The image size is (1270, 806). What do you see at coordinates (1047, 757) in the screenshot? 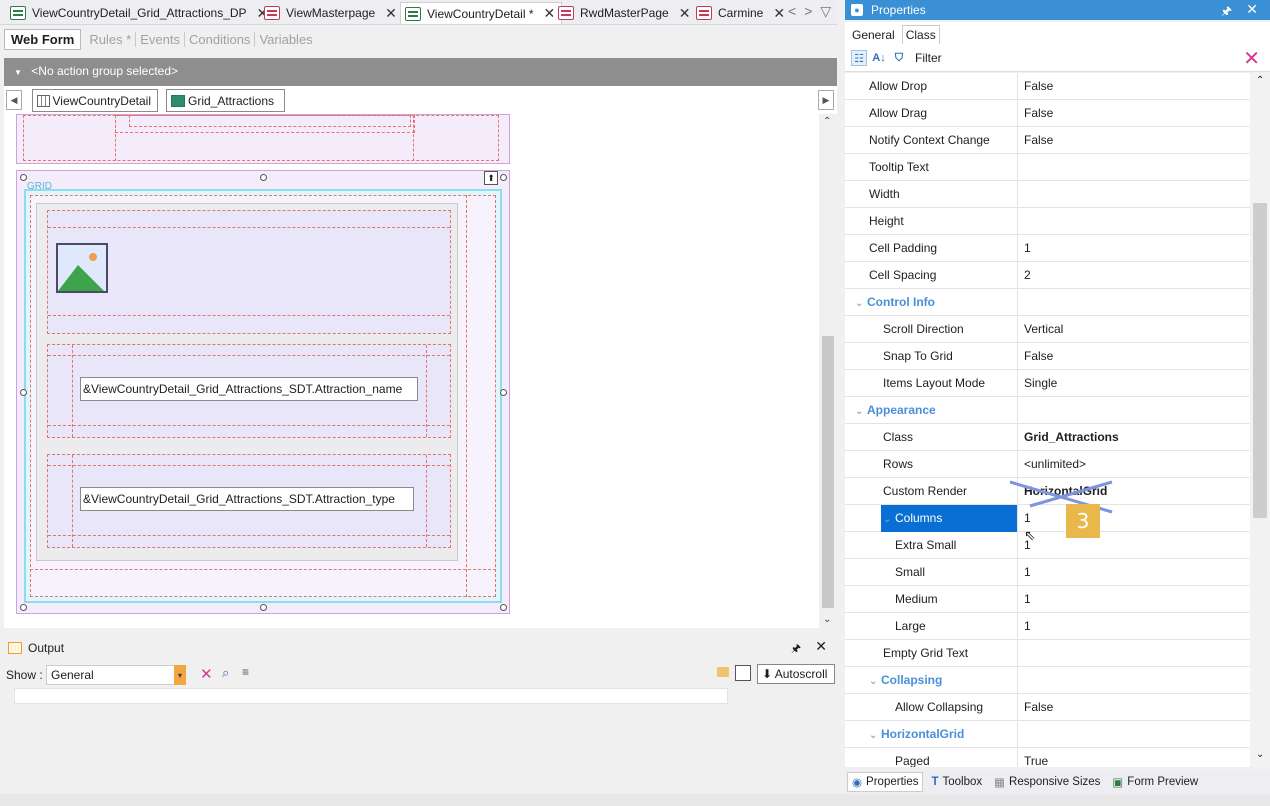
I see `property-row: Paged True` at bounding box center [1047, 757].